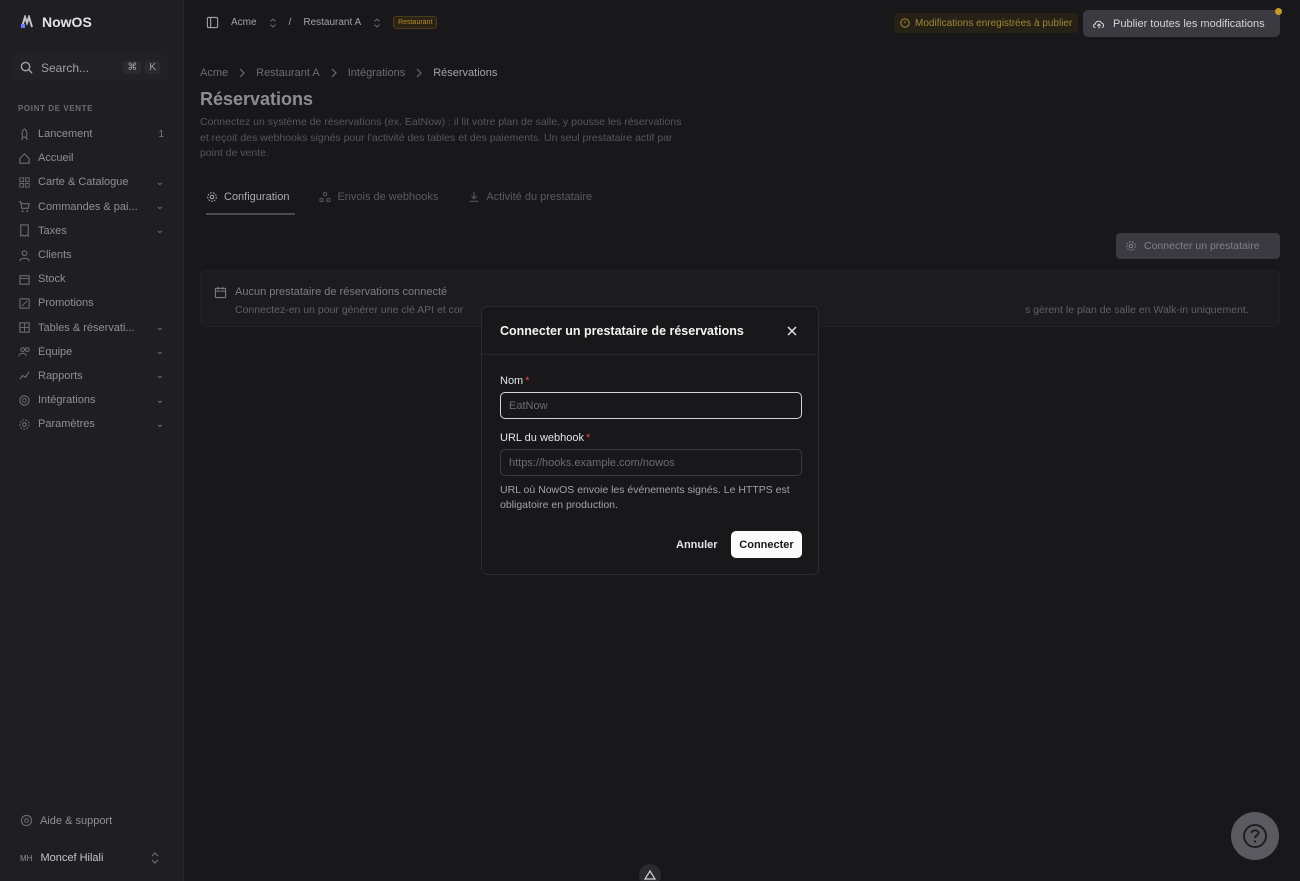 The height and width of the screenshot is (881, 1300). Describe the element at coordinates (56, 108) in the screenshot. I see `sidebar-section-label: POINT DE VENTE` at that location.